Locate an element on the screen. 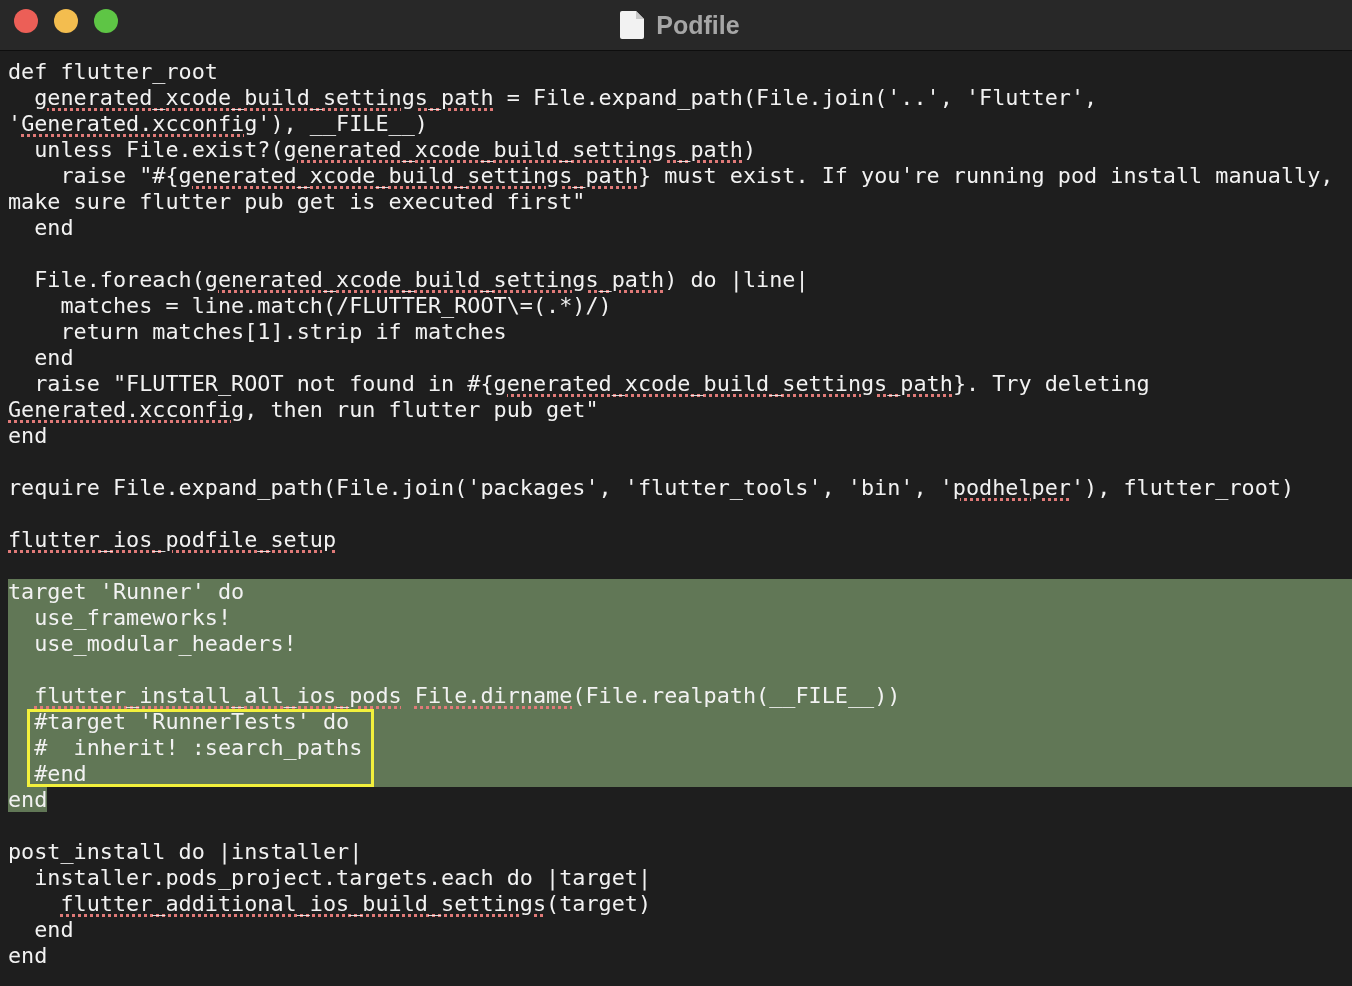 Image resolution: width=1352 pixels, height=986 pixels. code-text: File.foreach( is located at coordinates (119, 279).